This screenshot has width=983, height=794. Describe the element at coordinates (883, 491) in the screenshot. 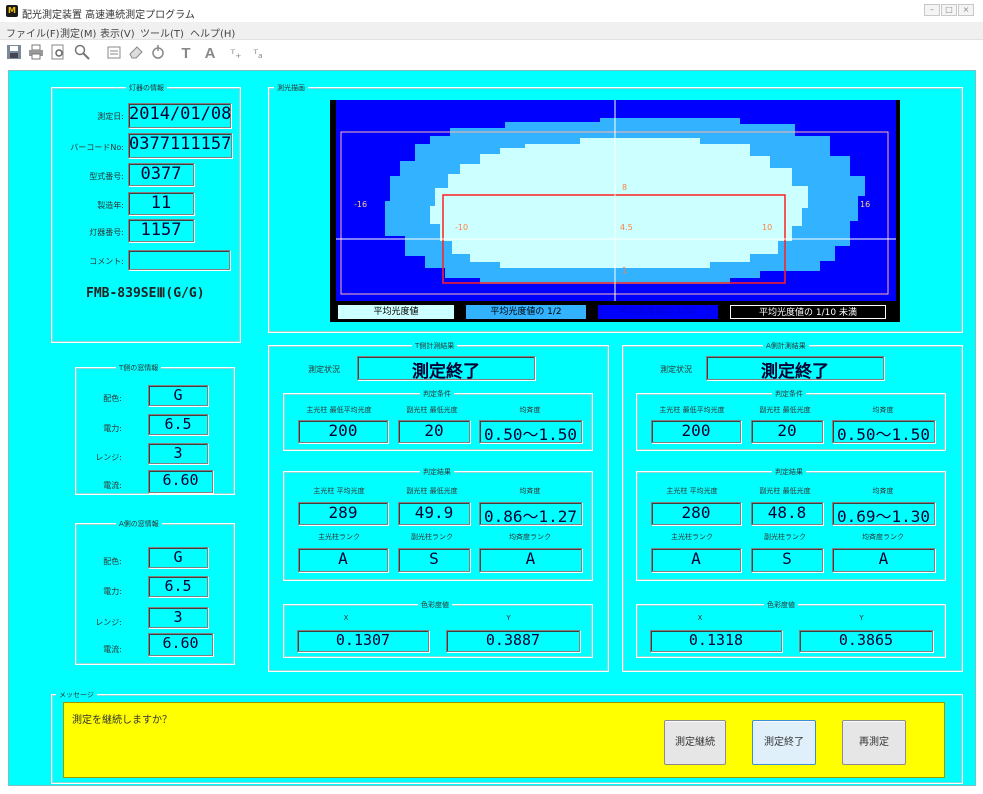

I see `a-result-h3: 均斉度` at that location.